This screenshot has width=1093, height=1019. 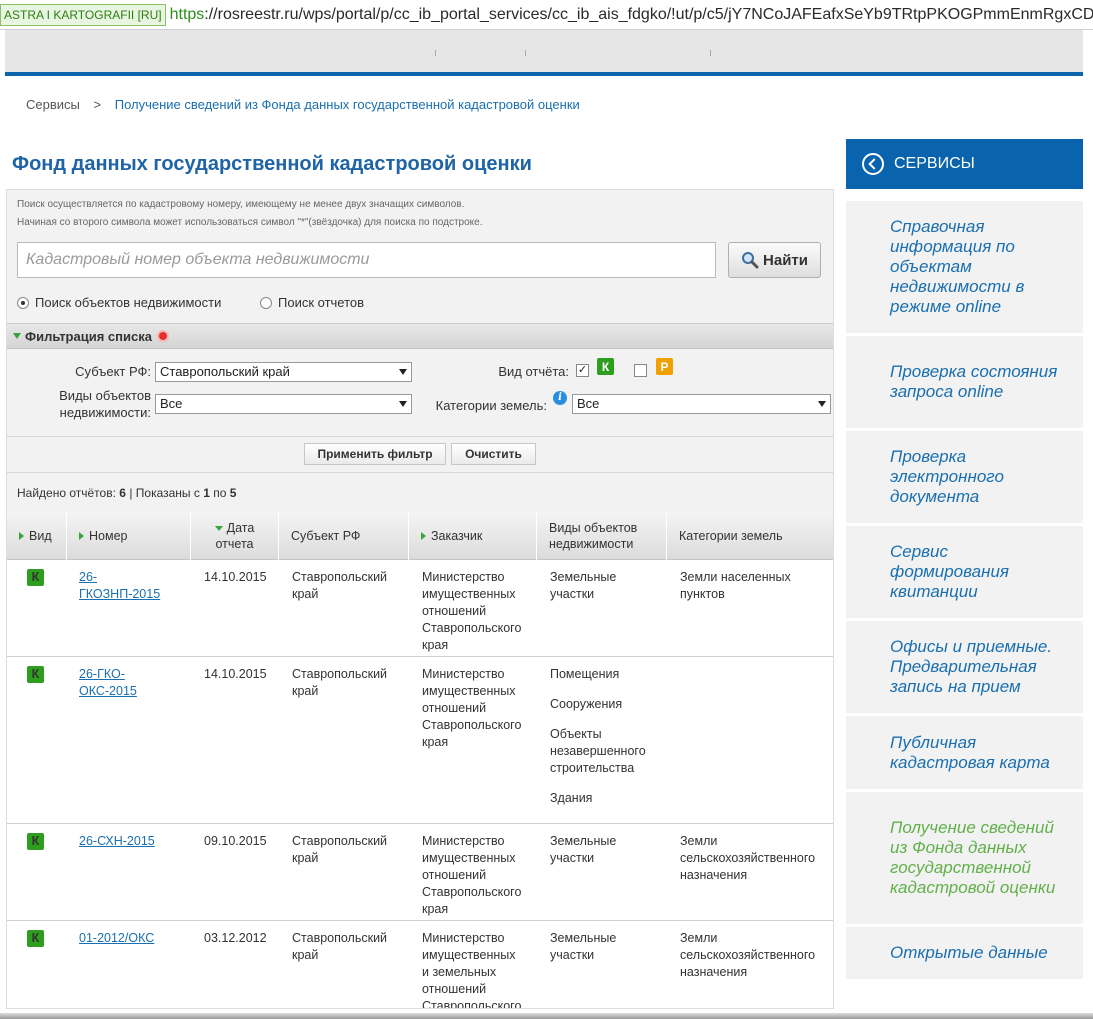 I want to click on column-customer: Заказчик, so click(x=473, y=536).